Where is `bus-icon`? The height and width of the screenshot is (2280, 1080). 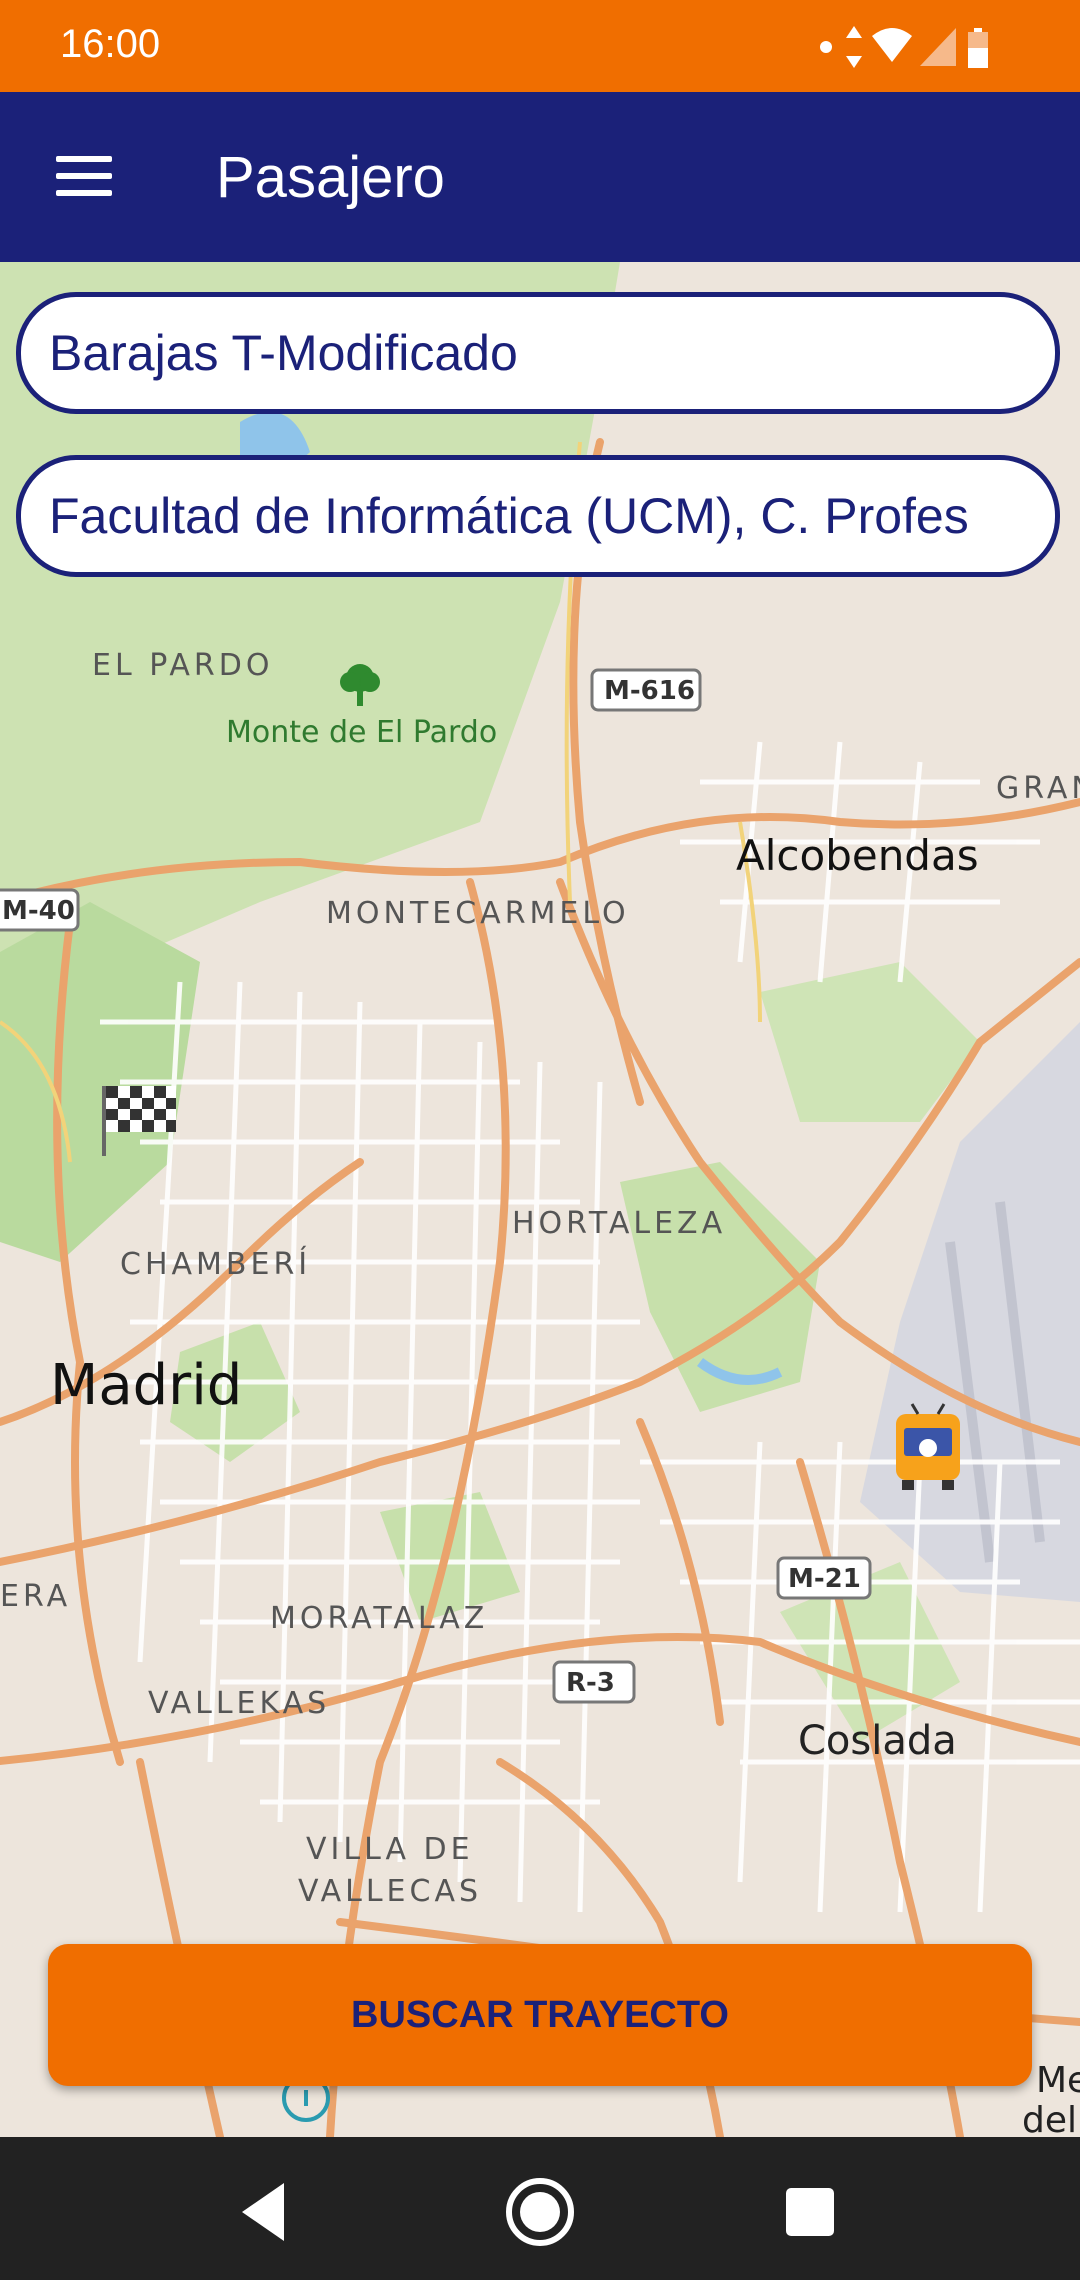 bus-icon is located at coordinates (928, 1446).